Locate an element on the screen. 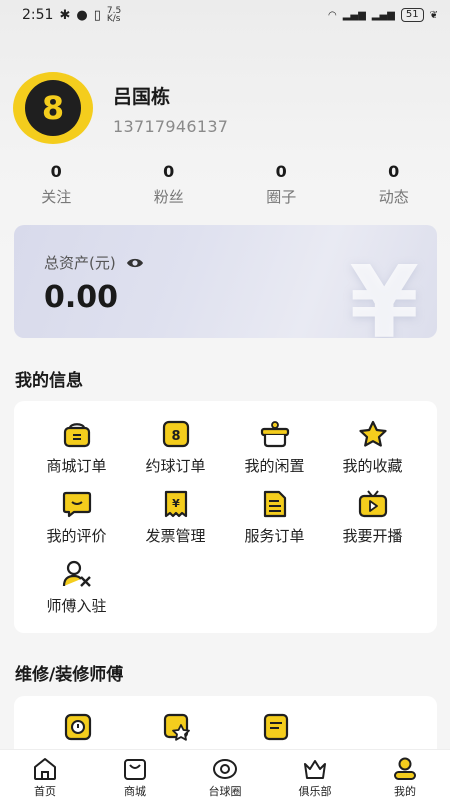  profile-icon is located at coordinates (405, 768).